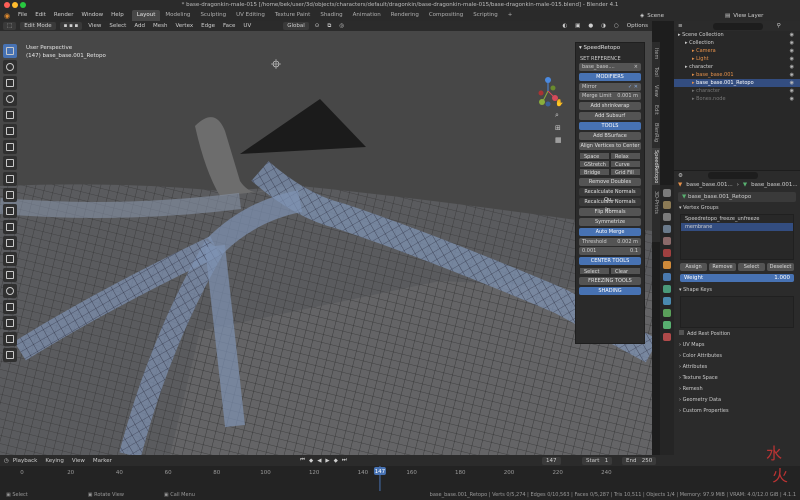 This screenshot has height=500, width=800. I want to click on menu-help: Help, so click(117, 15).